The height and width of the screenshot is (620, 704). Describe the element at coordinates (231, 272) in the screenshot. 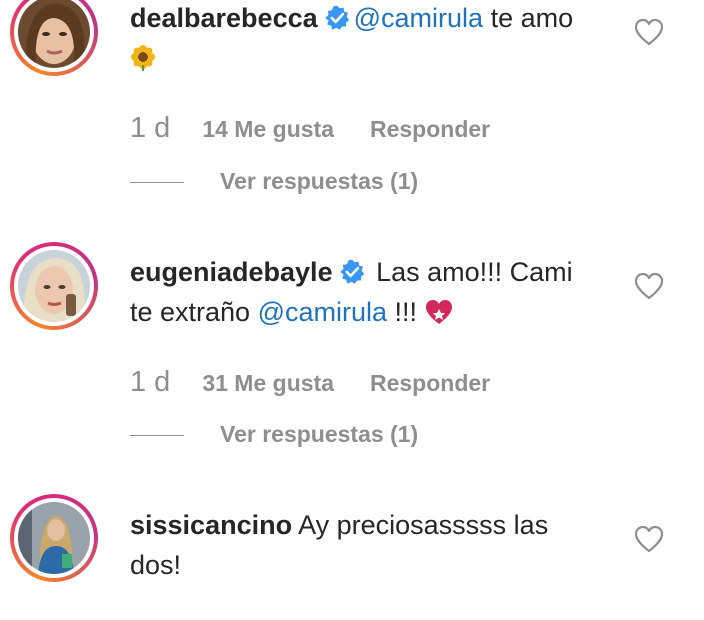

I see `comment-username: eugeniadebayle` at that location.